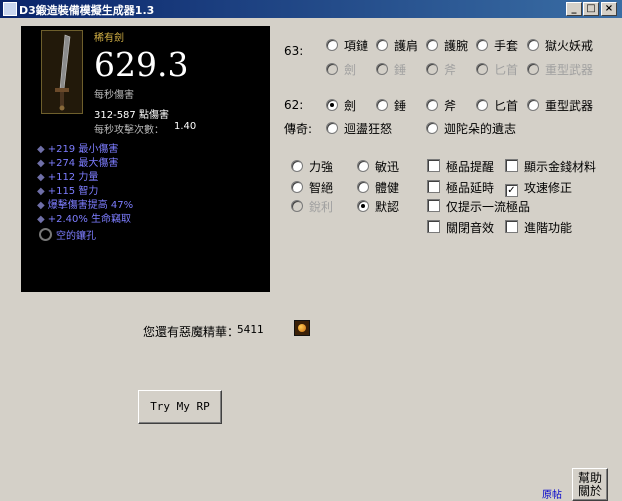 The height and width of the screenshot is (501, 622). Describe the element at coordinates (114, 95) in the screenshot. I see `dps-label: 每秒傷害` at that location.